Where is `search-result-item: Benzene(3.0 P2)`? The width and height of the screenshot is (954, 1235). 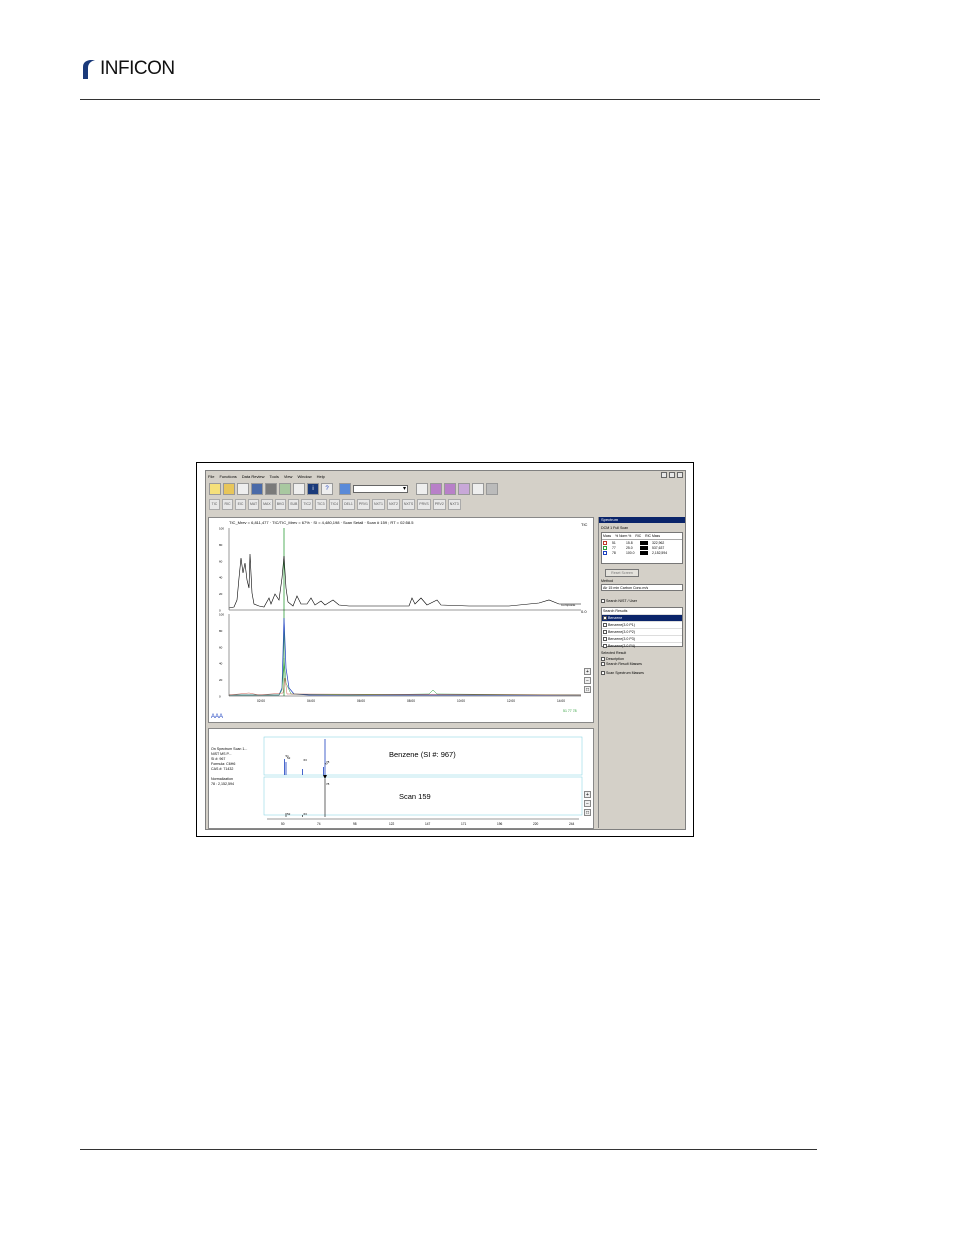 search-result-item: Benzene(3.0 P2) is located at coordinates (642, 631).